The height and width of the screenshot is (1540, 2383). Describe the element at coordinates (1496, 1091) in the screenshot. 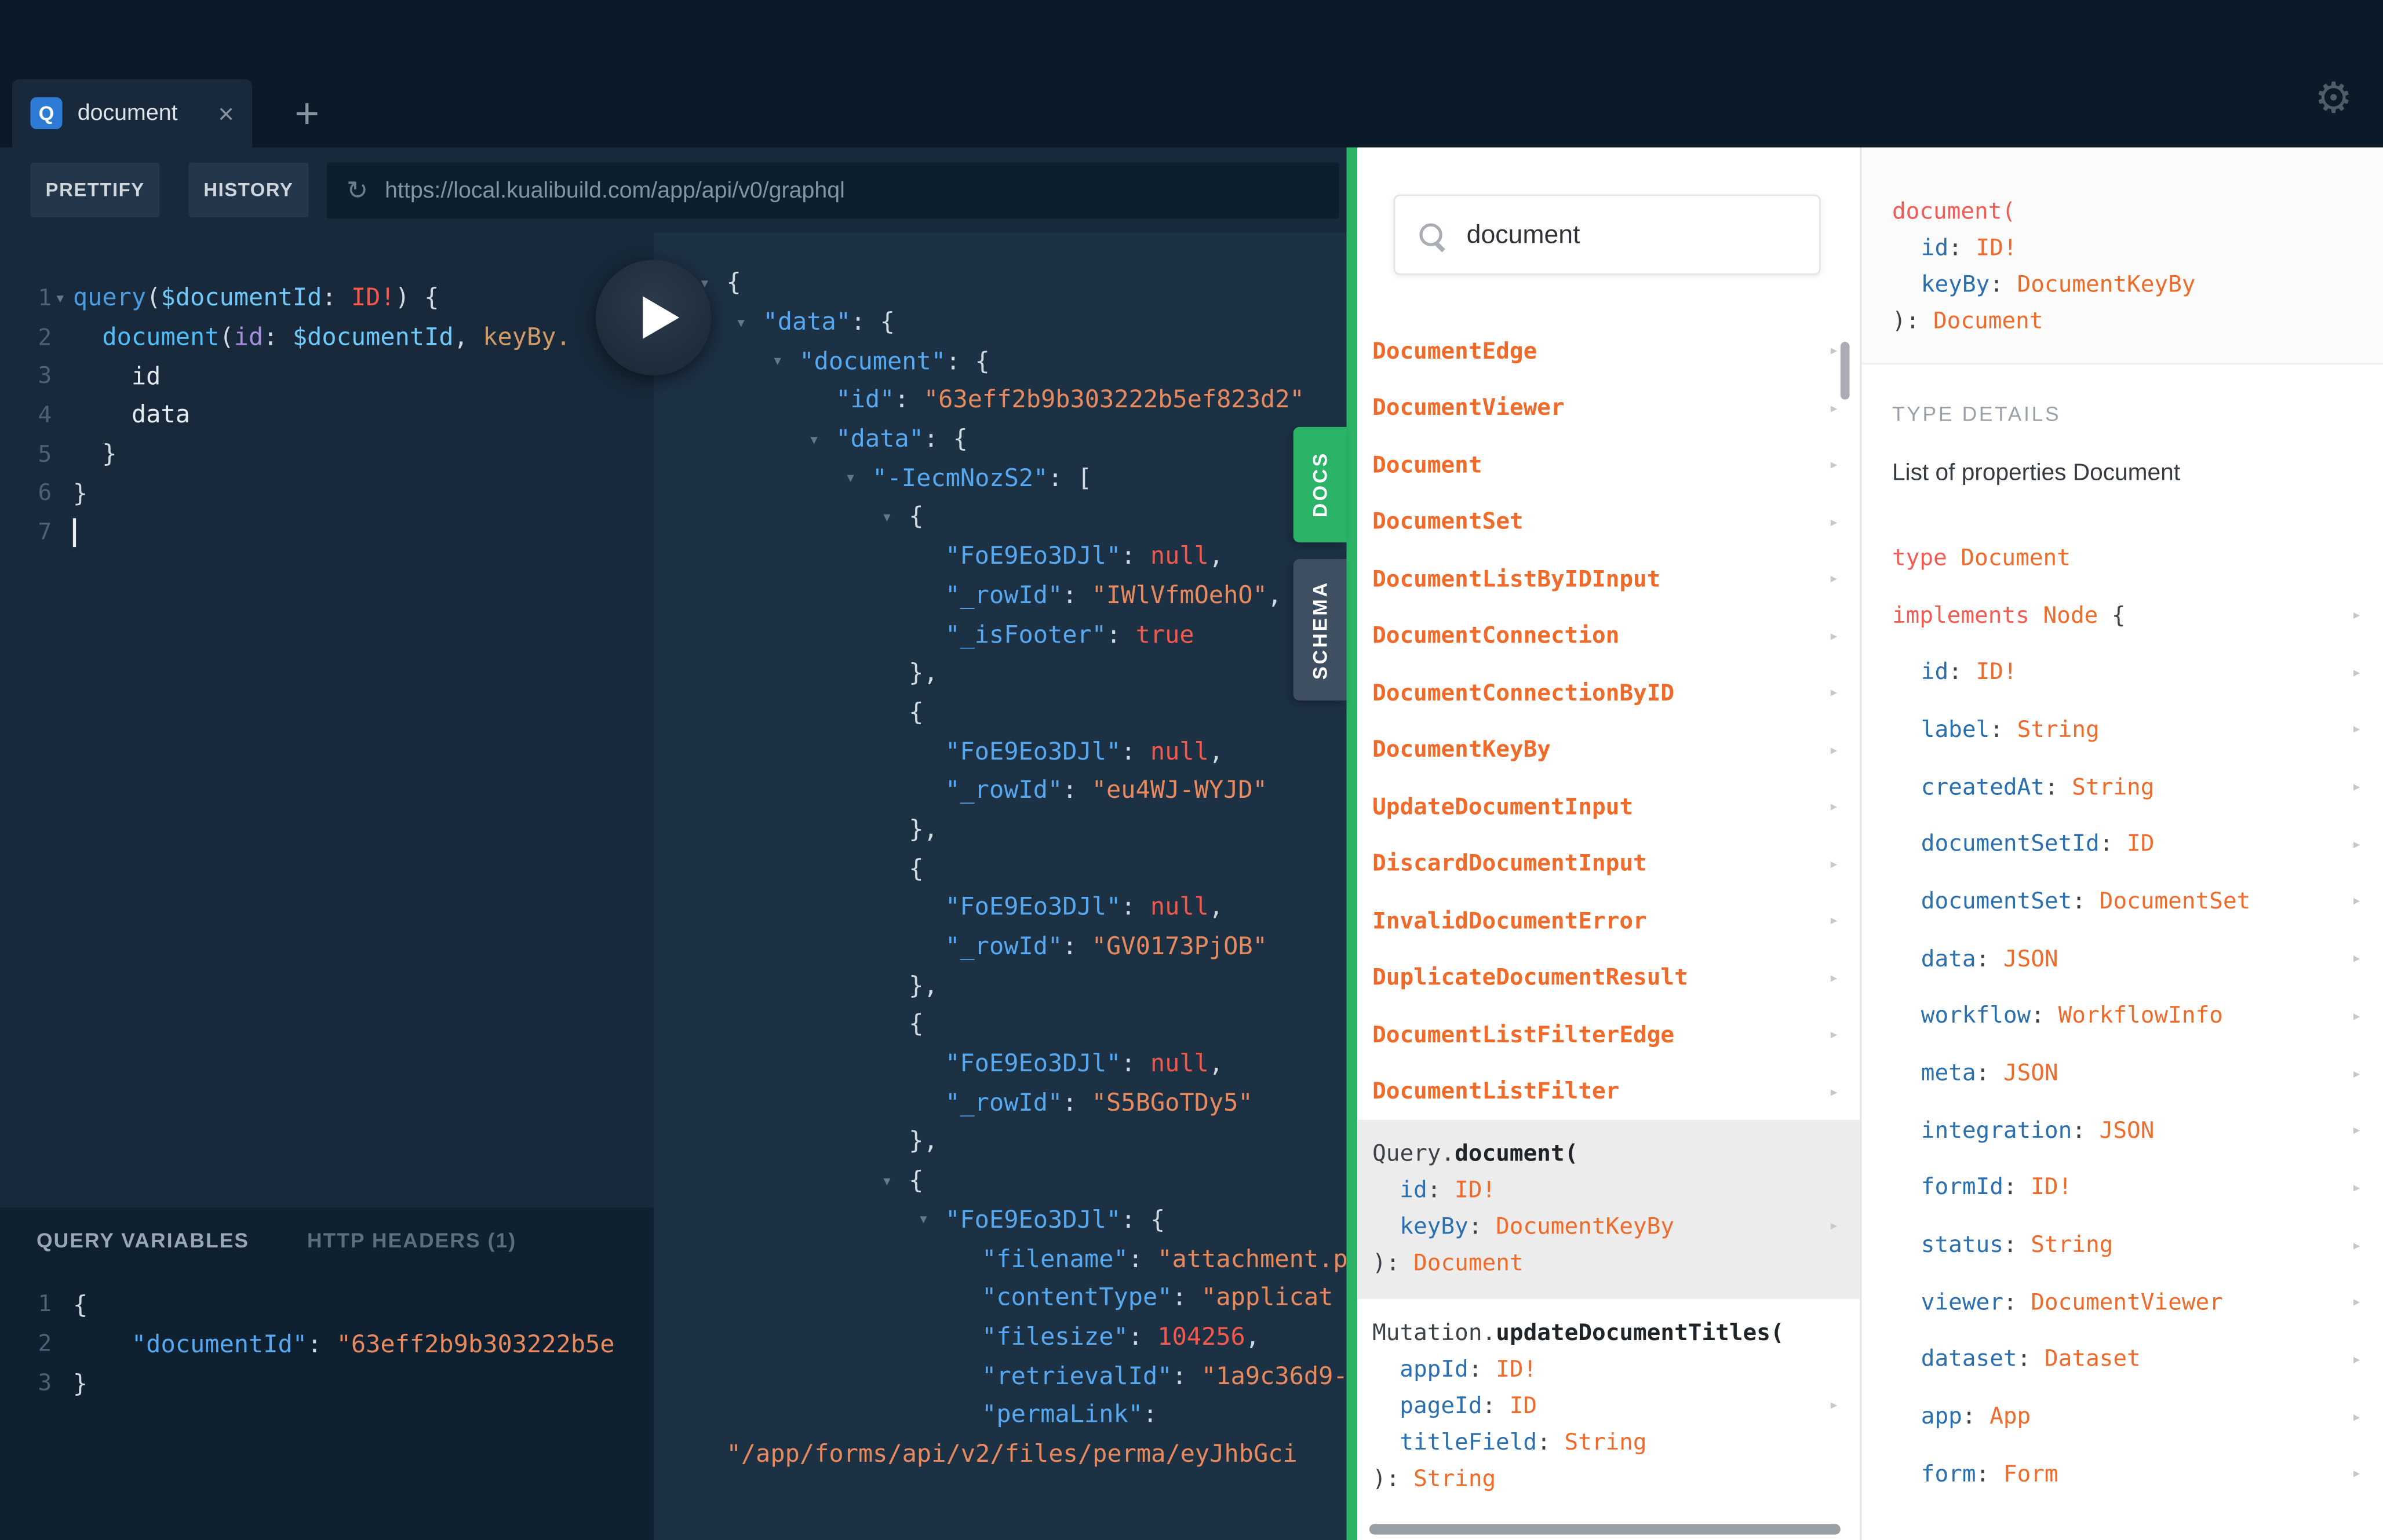

I see `type-name: DocumentListFilter` at that location.